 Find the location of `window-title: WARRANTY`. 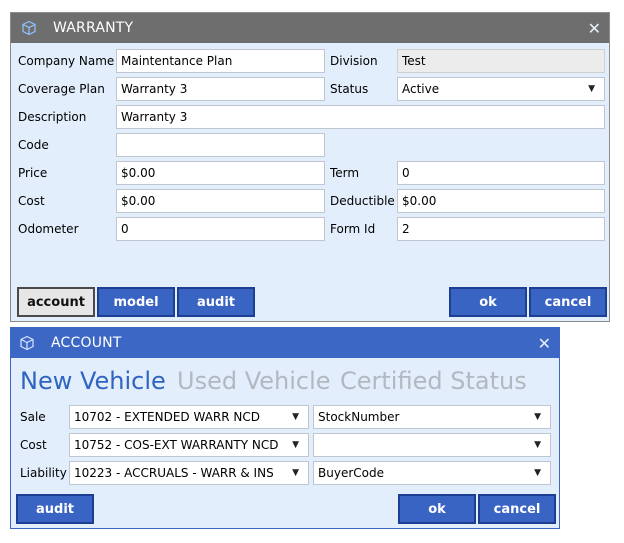

window-title: WARRANTY is located at coordinates (93, 28).